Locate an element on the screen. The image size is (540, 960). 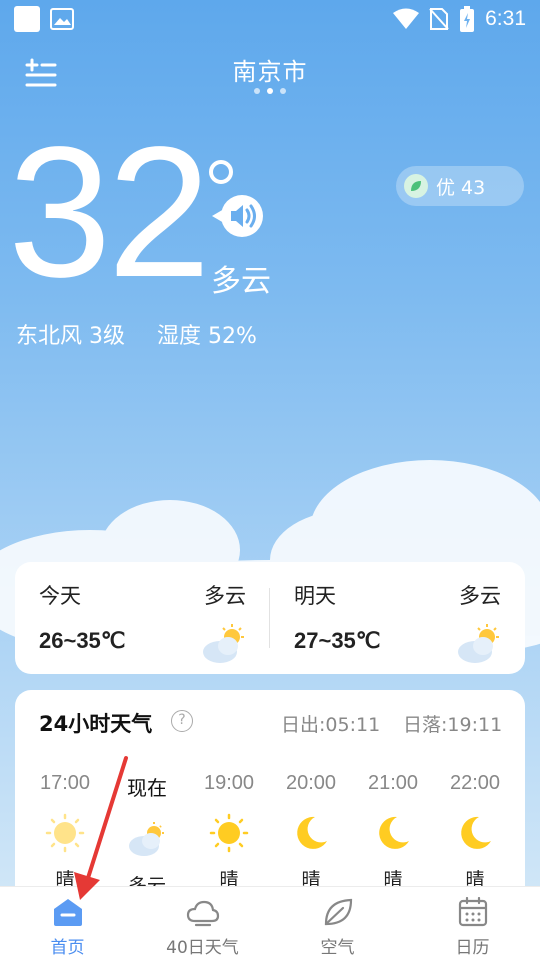
no-sim-icon is located at coordinates (439, 19).